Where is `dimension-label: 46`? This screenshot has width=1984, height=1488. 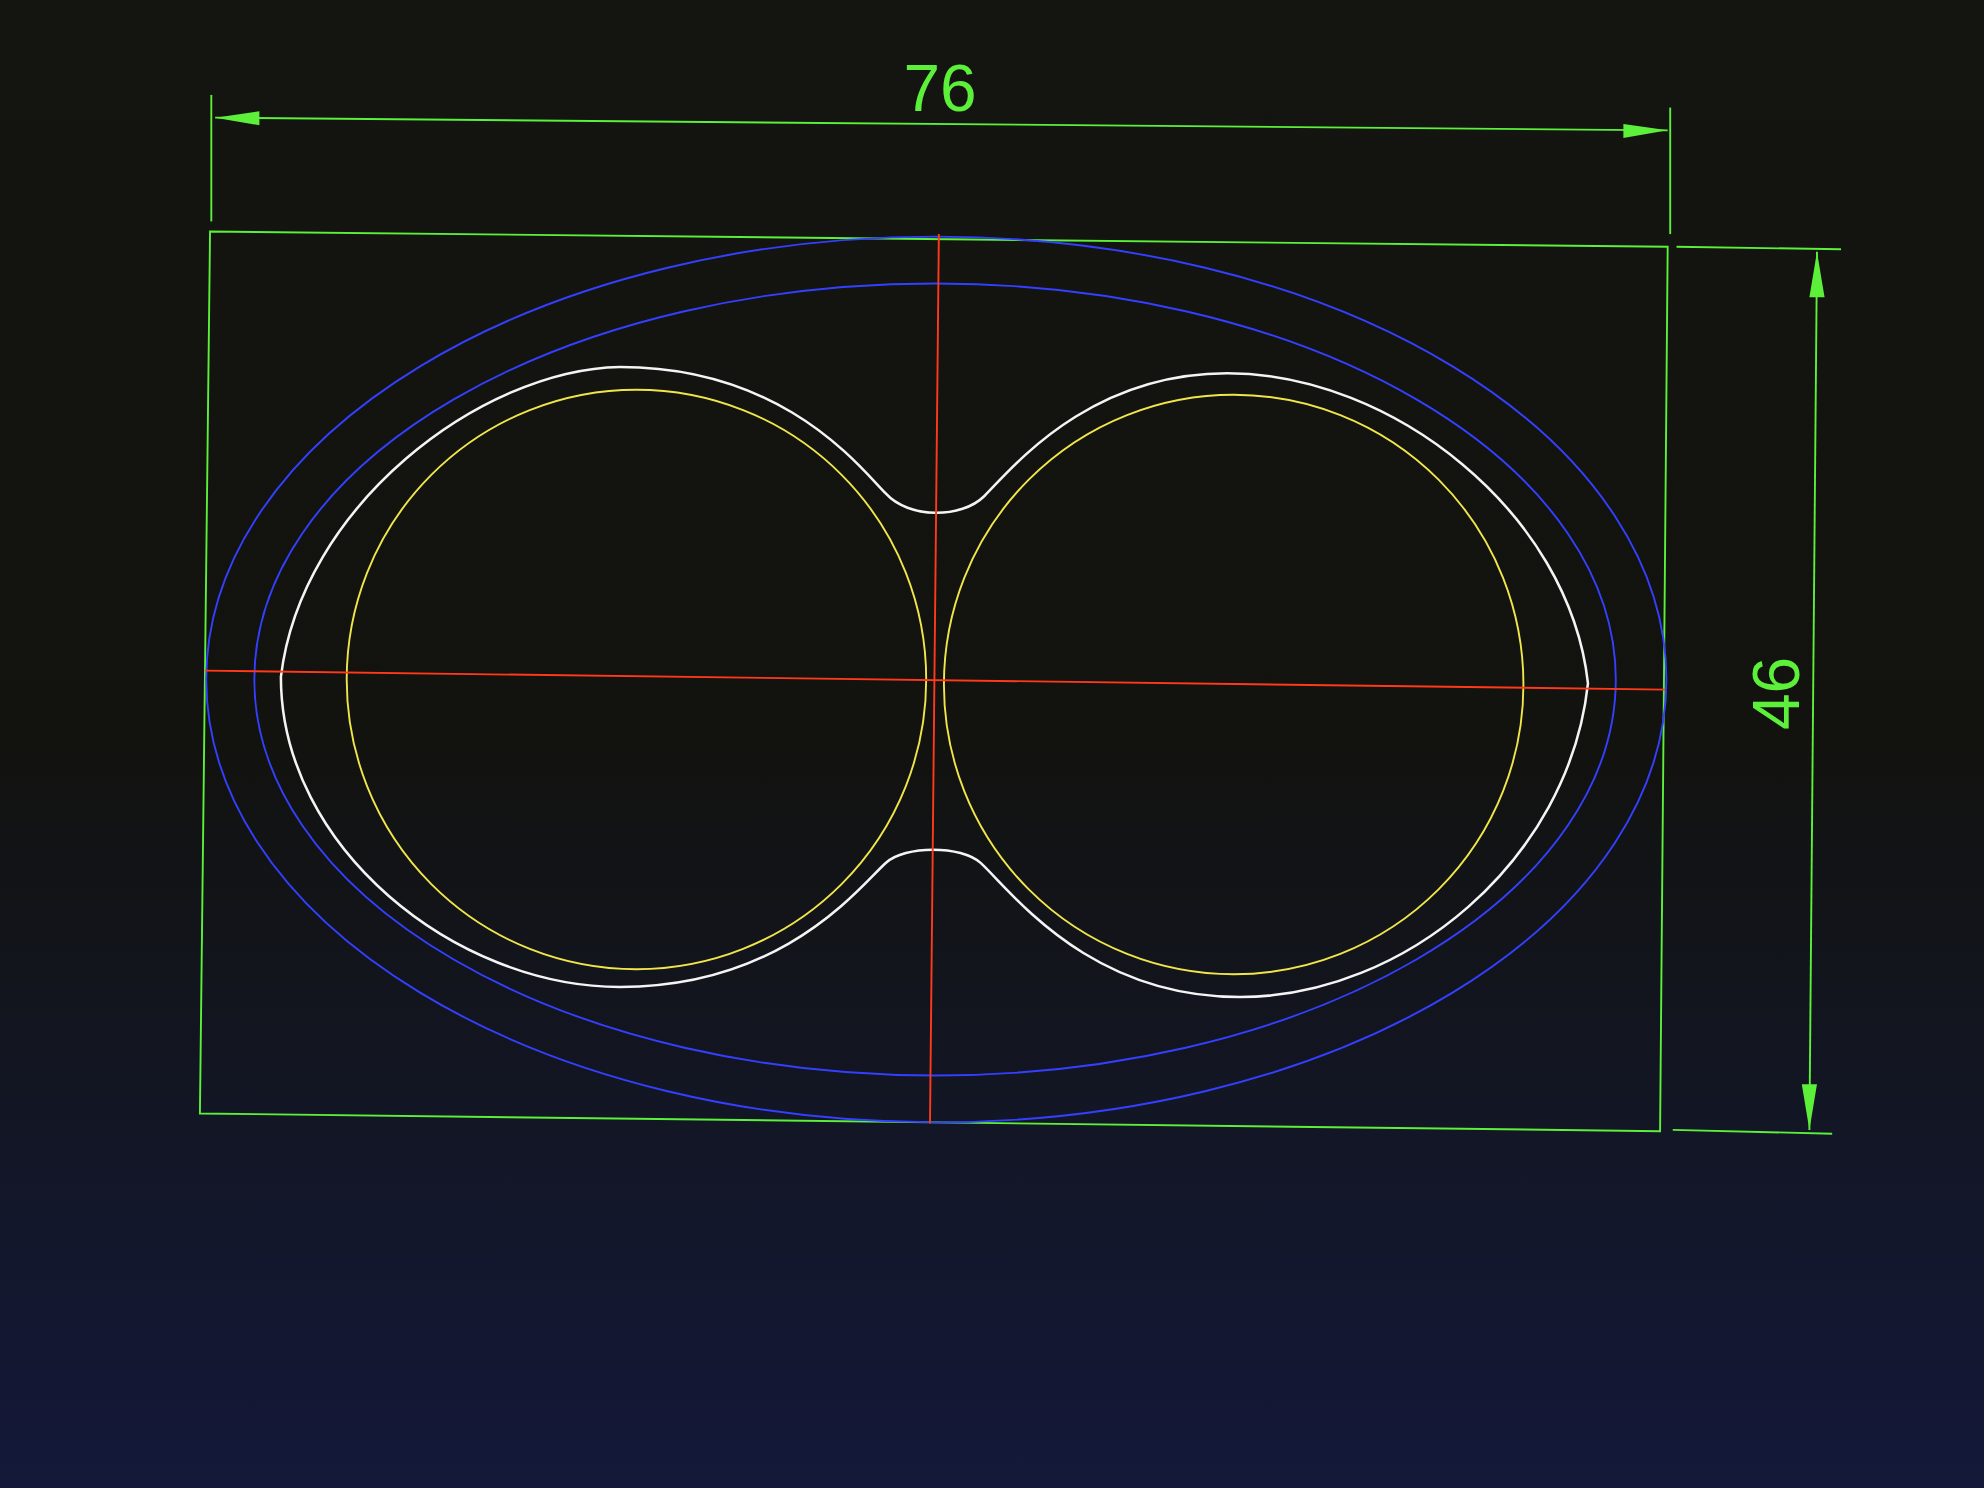 dimension-label: 46 is located at coordinates (1776, 693).